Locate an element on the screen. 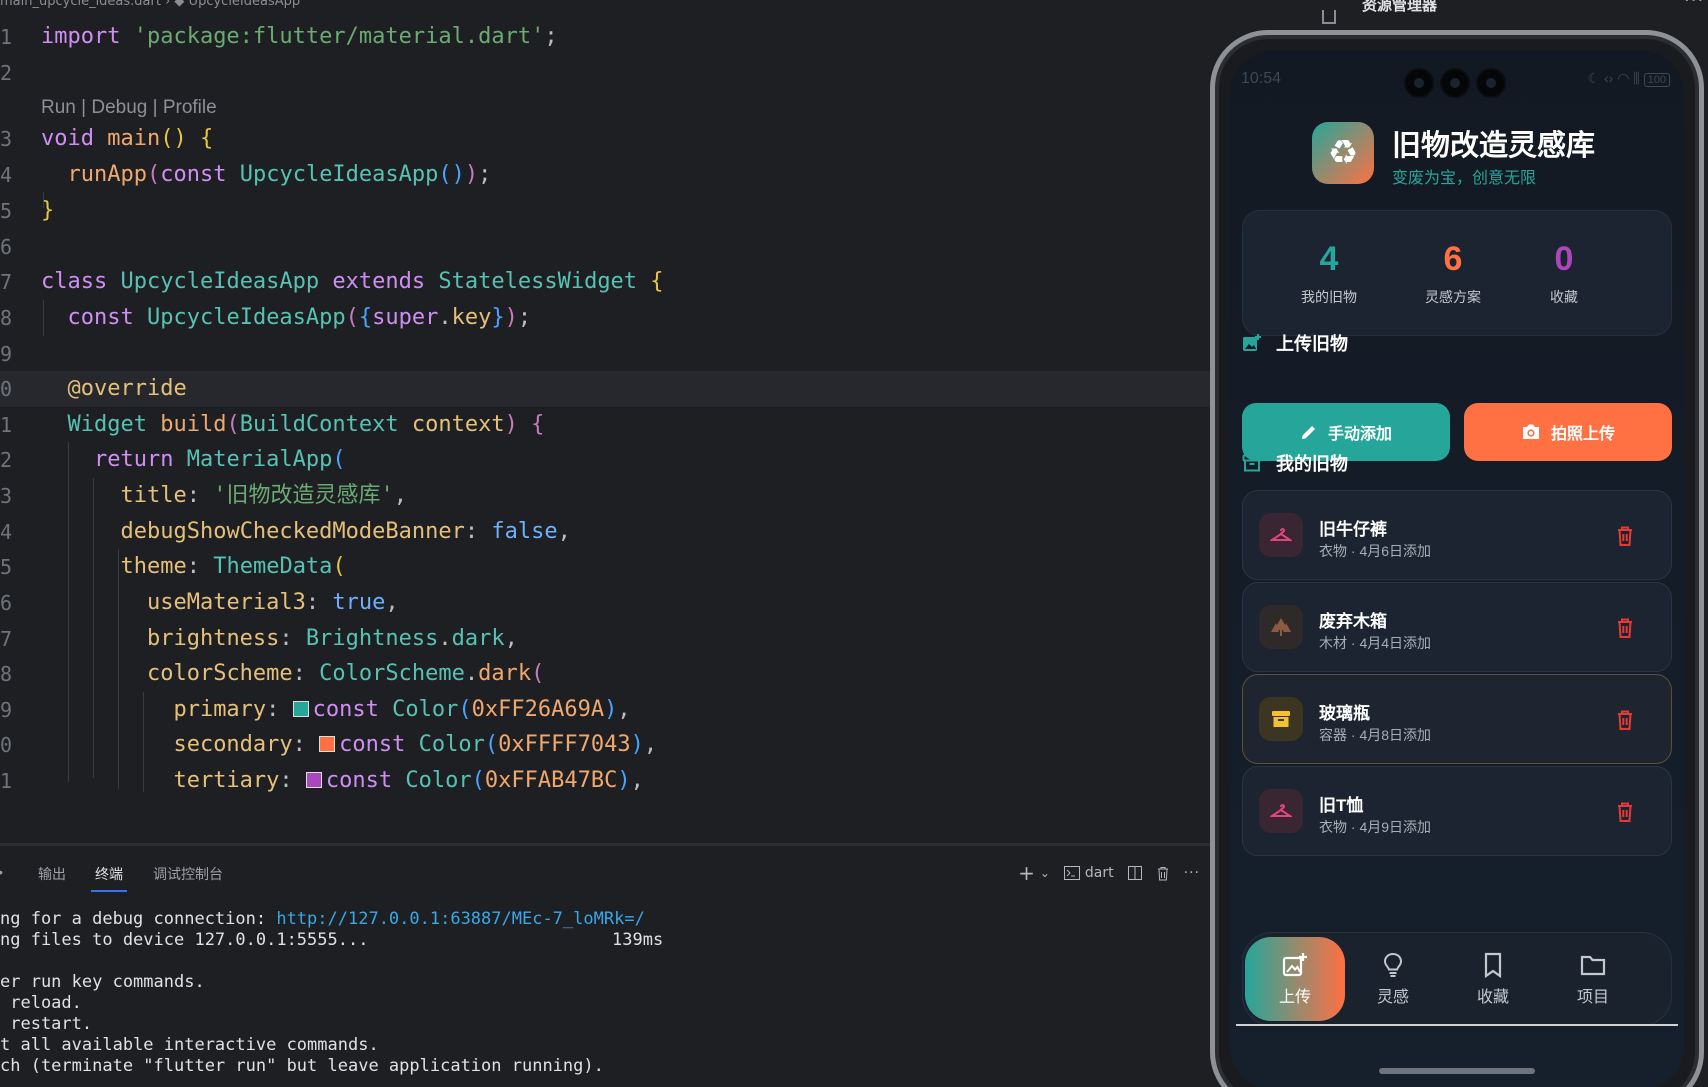 Image resolution: width=1708 pixels, height=1087 pixels. nav-item-upload: 上传 is located at coordinates (1295, 979).